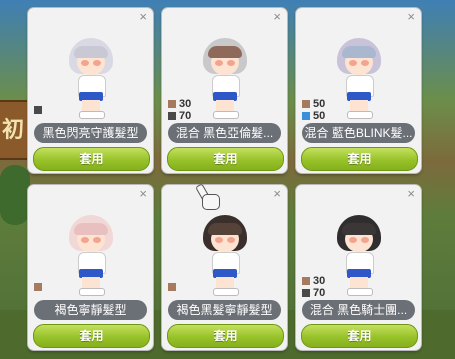 The height and width of the screenshot is (359, 455). I want to click on hairstyle-card: × 黑色閃亮守護髮型 套用, so click(90, 90).